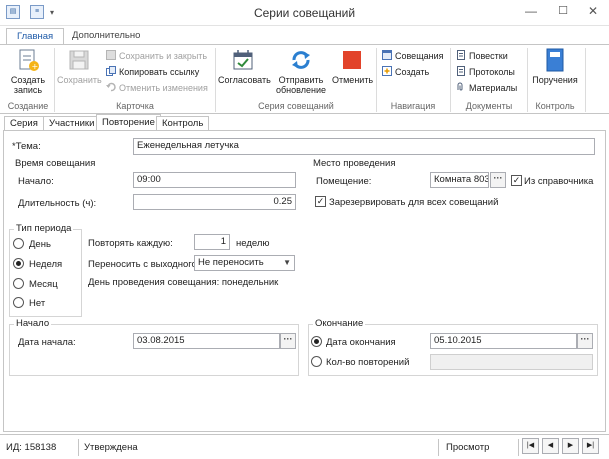 The height and width of the screenshot is (459, 609). What do you see at coordinates (128, 122) in the screenshot?
I see `tab-recurrence: Повторение` at bounding box center [128, 122].